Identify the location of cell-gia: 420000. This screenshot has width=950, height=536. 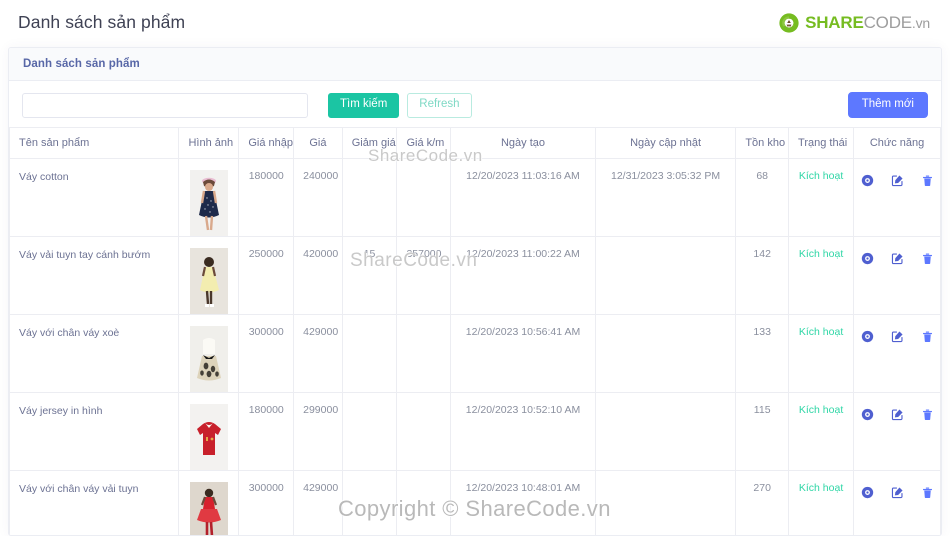
(318, 275).